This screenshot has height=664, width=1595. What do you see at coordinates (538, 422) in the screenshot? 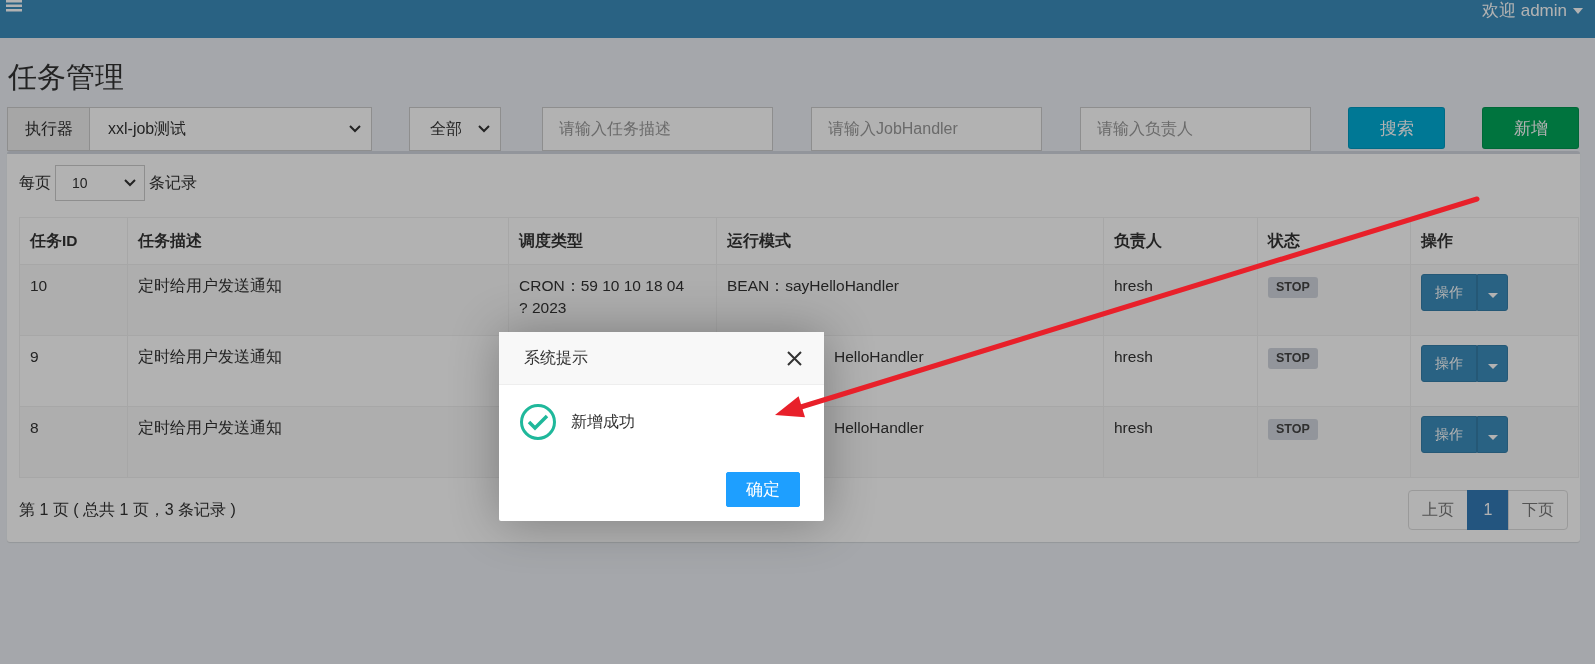
I see `check-circle-icon` at bounding box center [538, 422].